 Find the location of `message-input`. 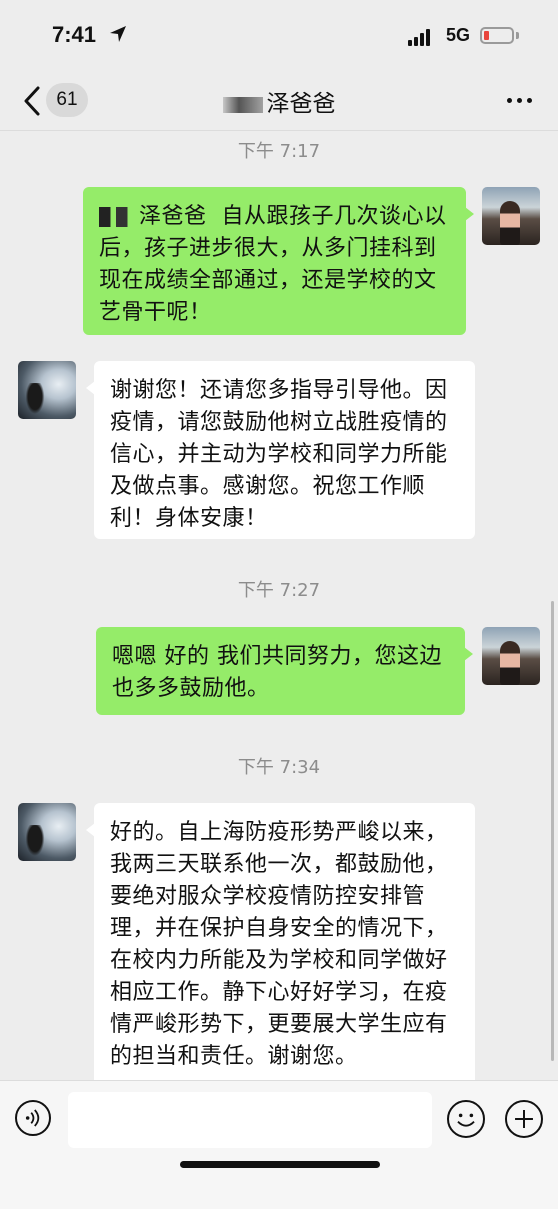

message-input is located at coordinates (250, 1120).